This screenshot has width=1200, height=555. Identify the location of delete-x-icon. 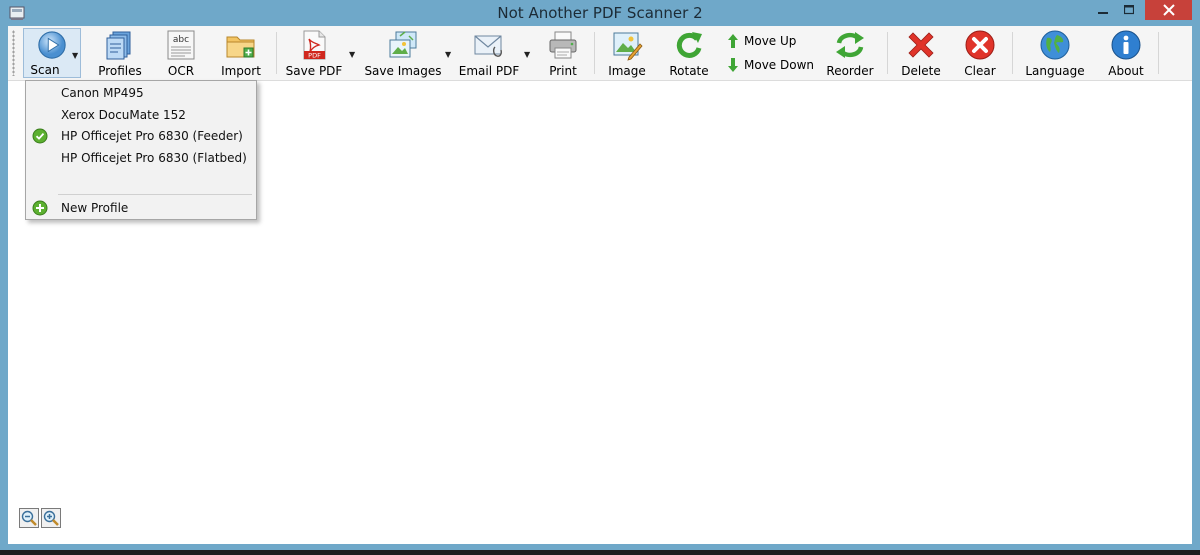
(921, 45).